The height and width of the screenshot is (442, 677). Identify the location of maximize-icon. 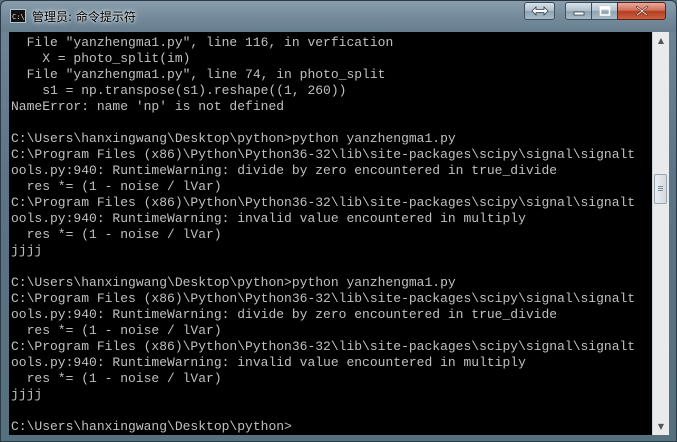
(604, 11).